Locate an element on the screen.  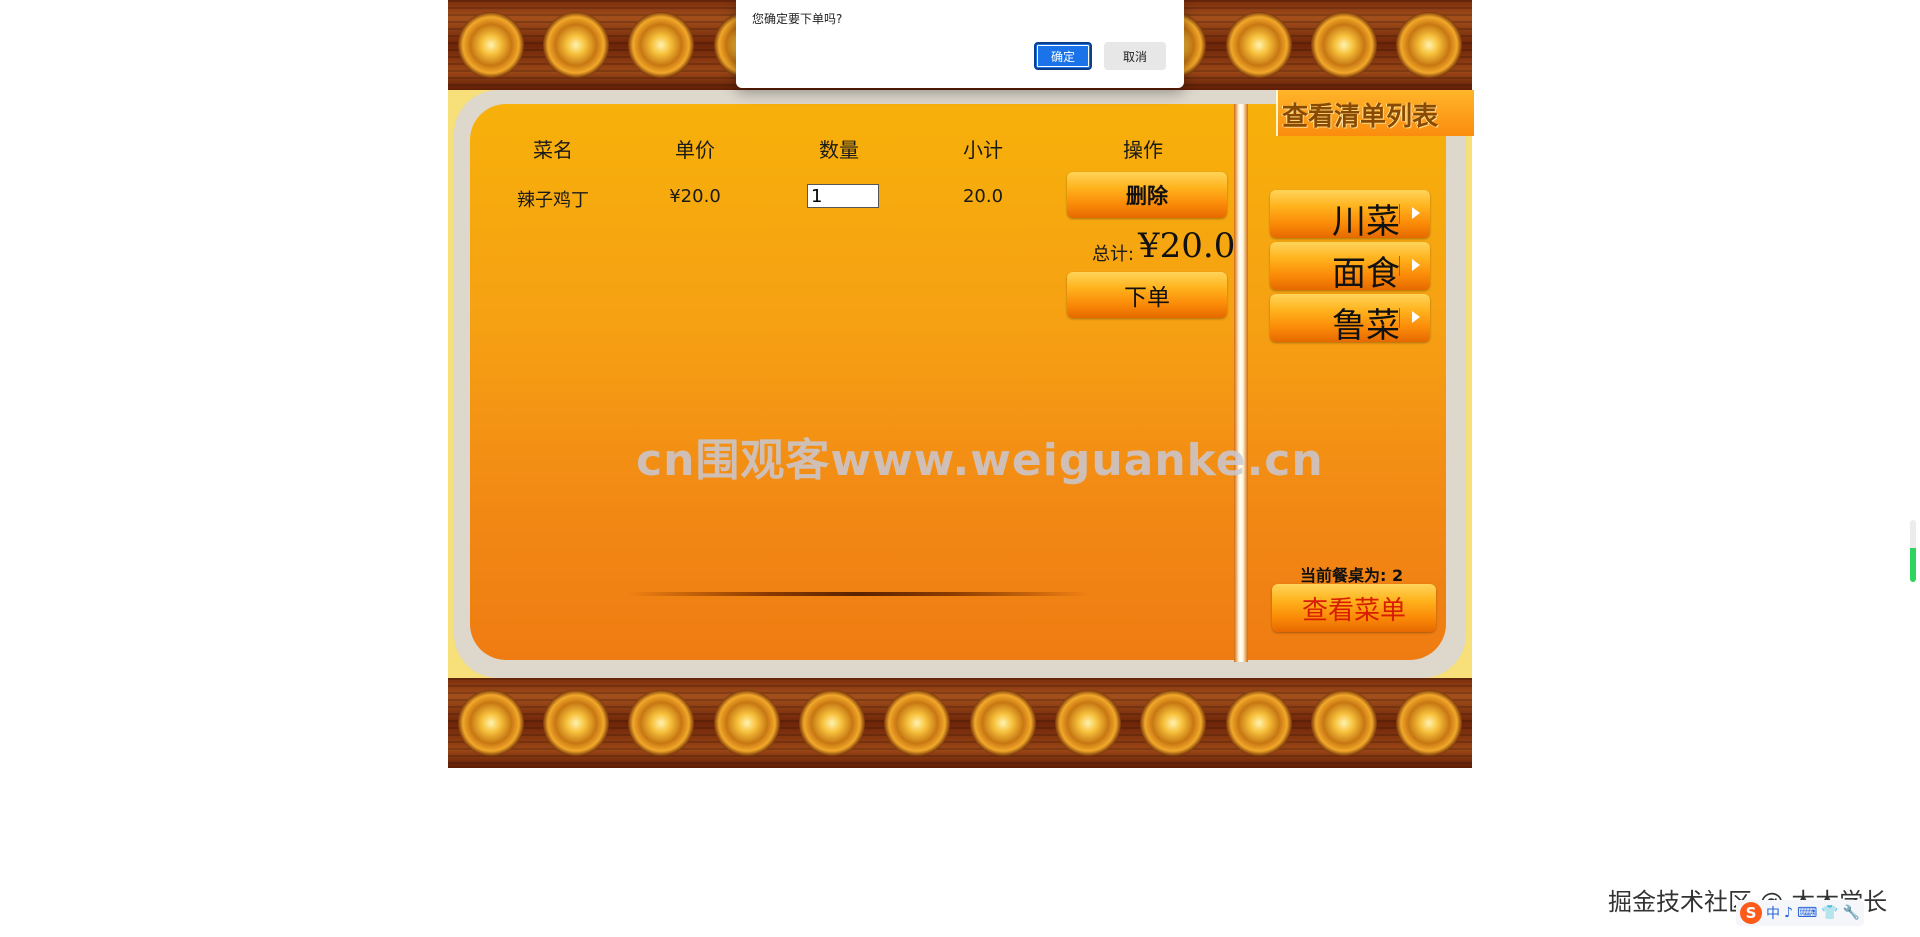
current-table-label: 当前餐桌为: 2 is located at coordinates (1352, 575).